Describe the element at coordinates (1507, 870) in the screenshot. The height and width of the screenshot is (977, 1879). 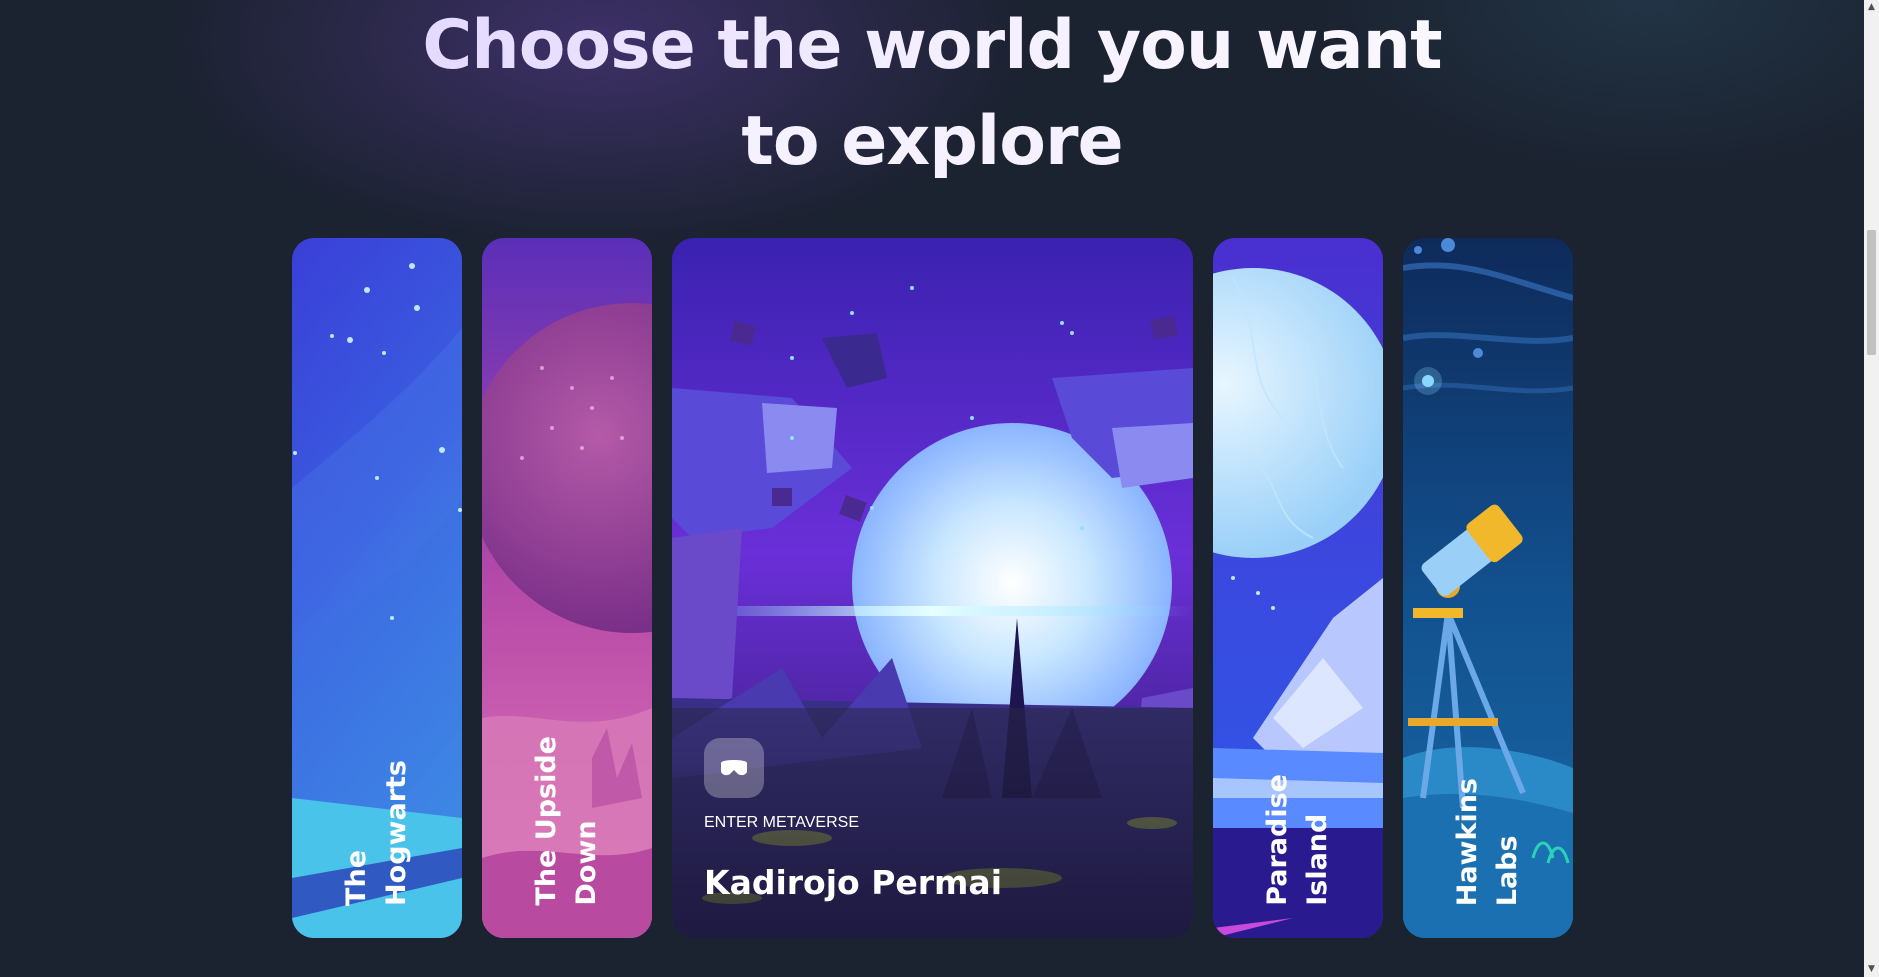
I see `world-label-line: Labs` at that location.